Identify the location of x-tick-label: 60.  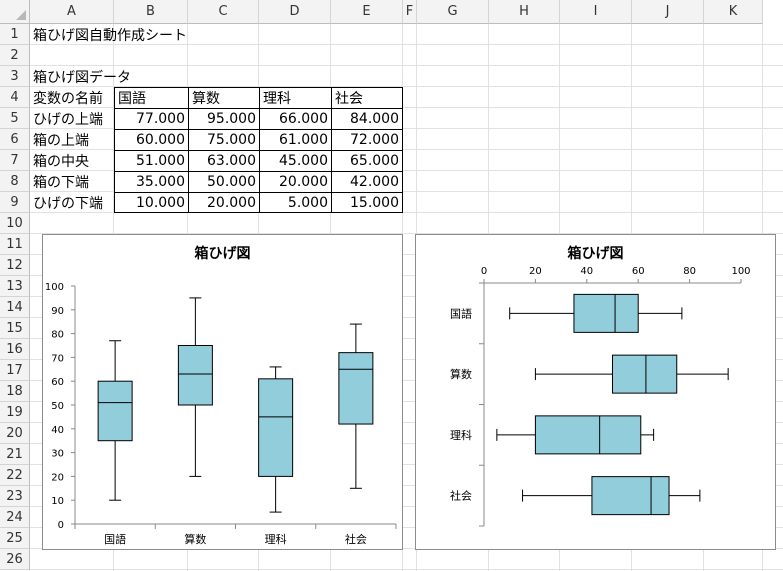
(638, 271).